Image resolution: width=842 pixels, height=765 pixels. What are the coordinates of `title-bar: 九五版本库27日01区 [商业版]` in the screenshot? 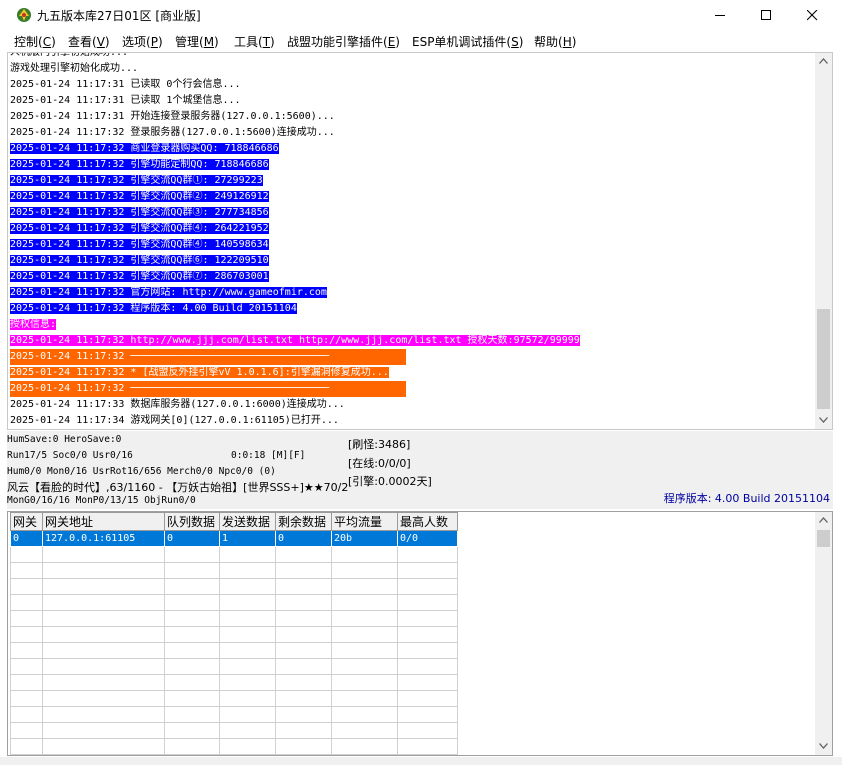 It's located at (421, 15).